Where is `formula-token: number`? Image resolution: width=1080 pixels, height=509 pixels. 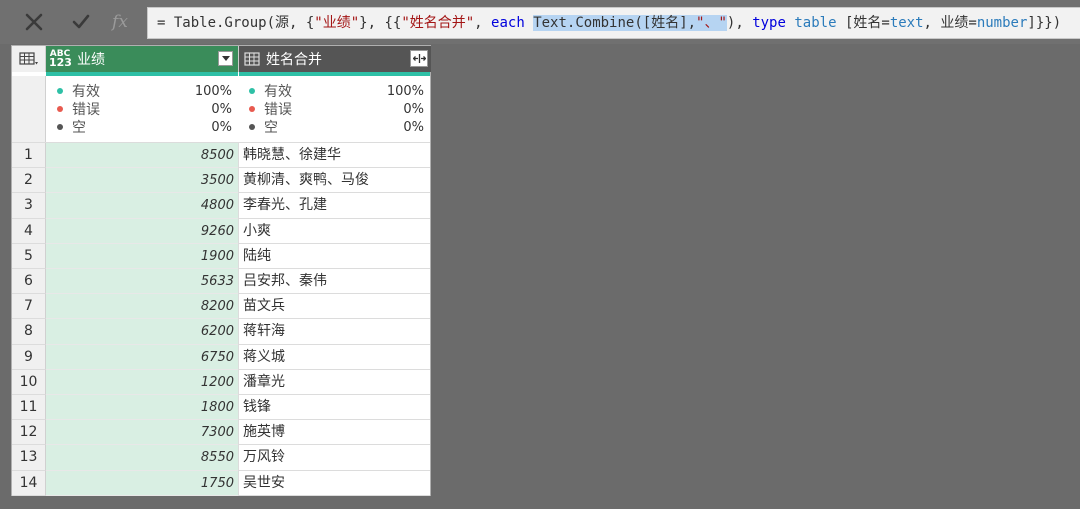 formula-token: number is located at coordinates (1002, 23).